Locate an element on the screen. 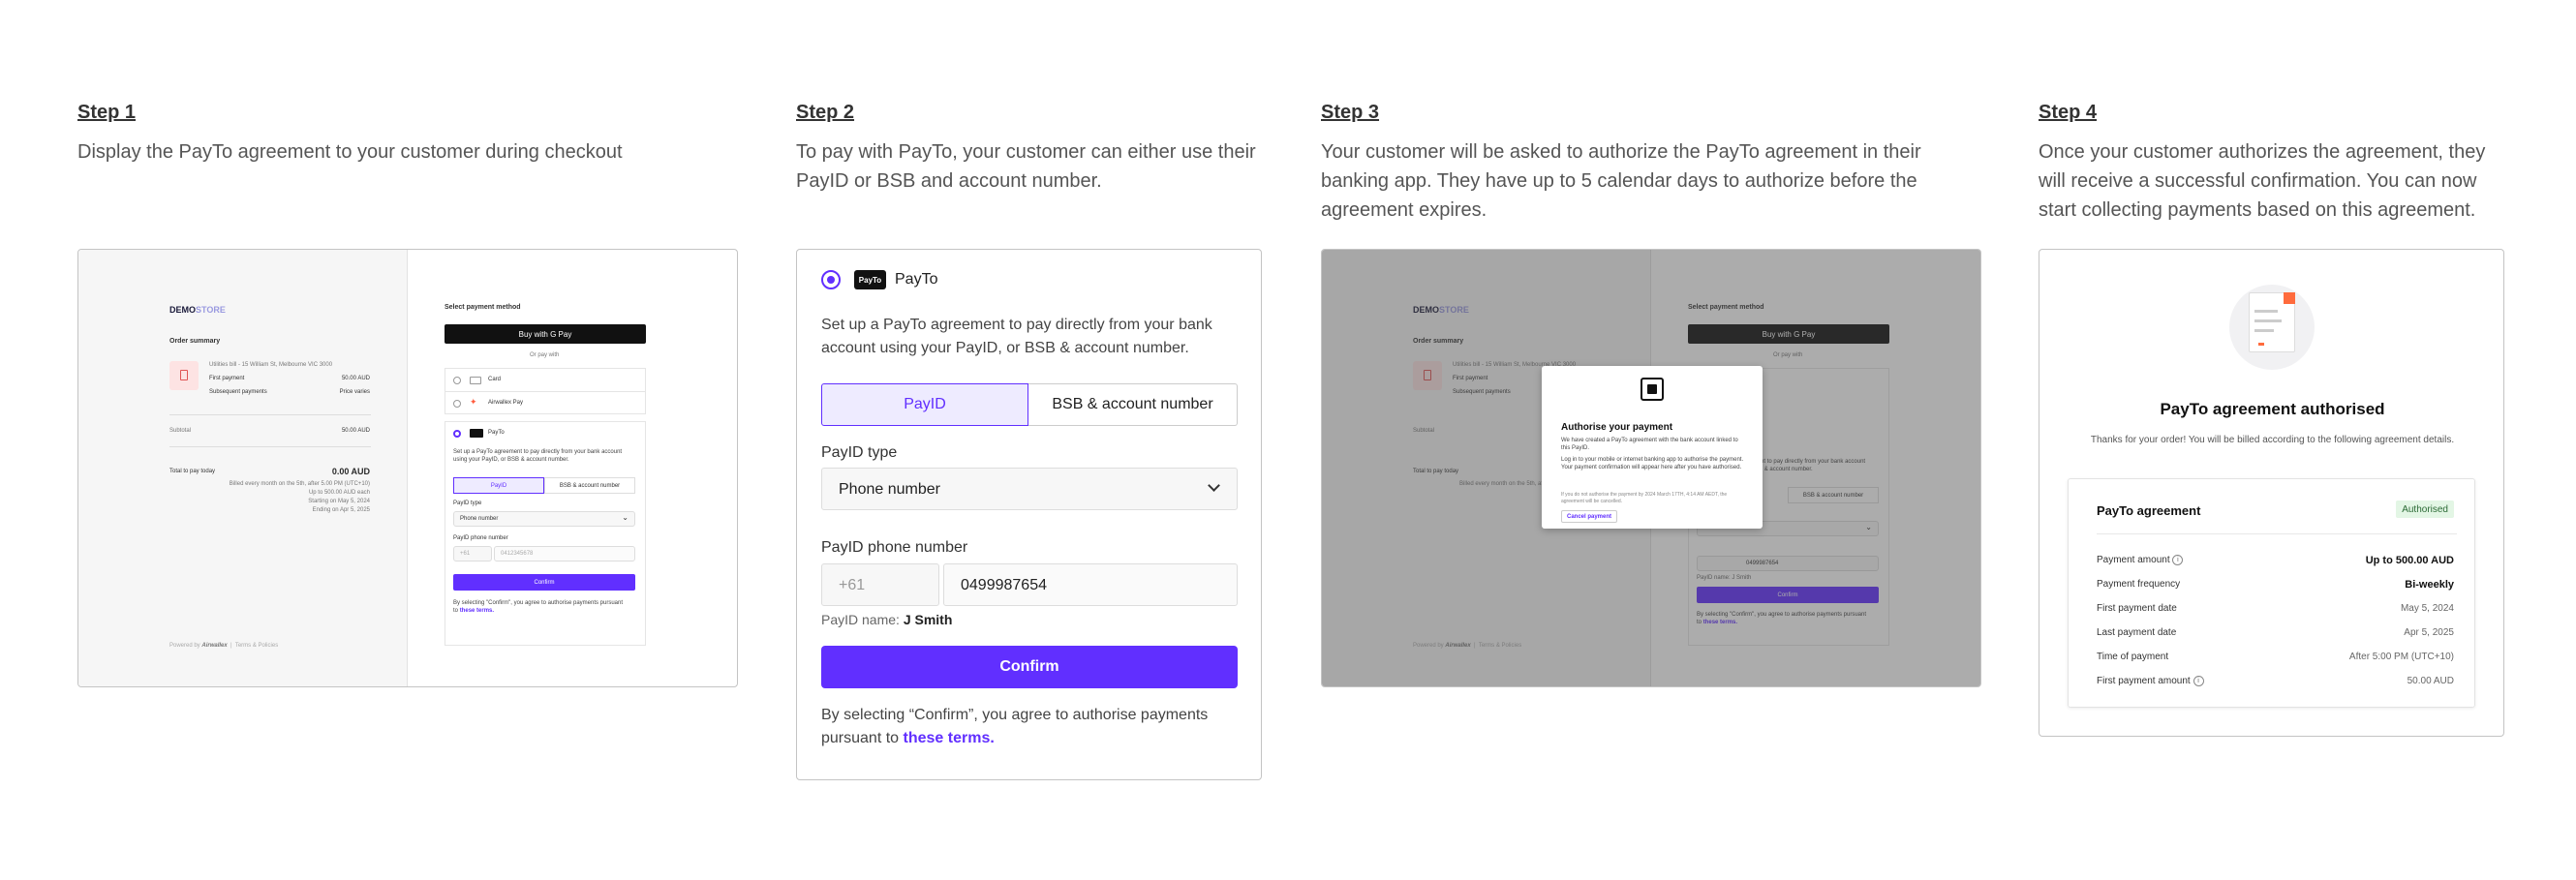  airwallex-pay-label: Airwallex Pay is located at coordinates (506, 403).